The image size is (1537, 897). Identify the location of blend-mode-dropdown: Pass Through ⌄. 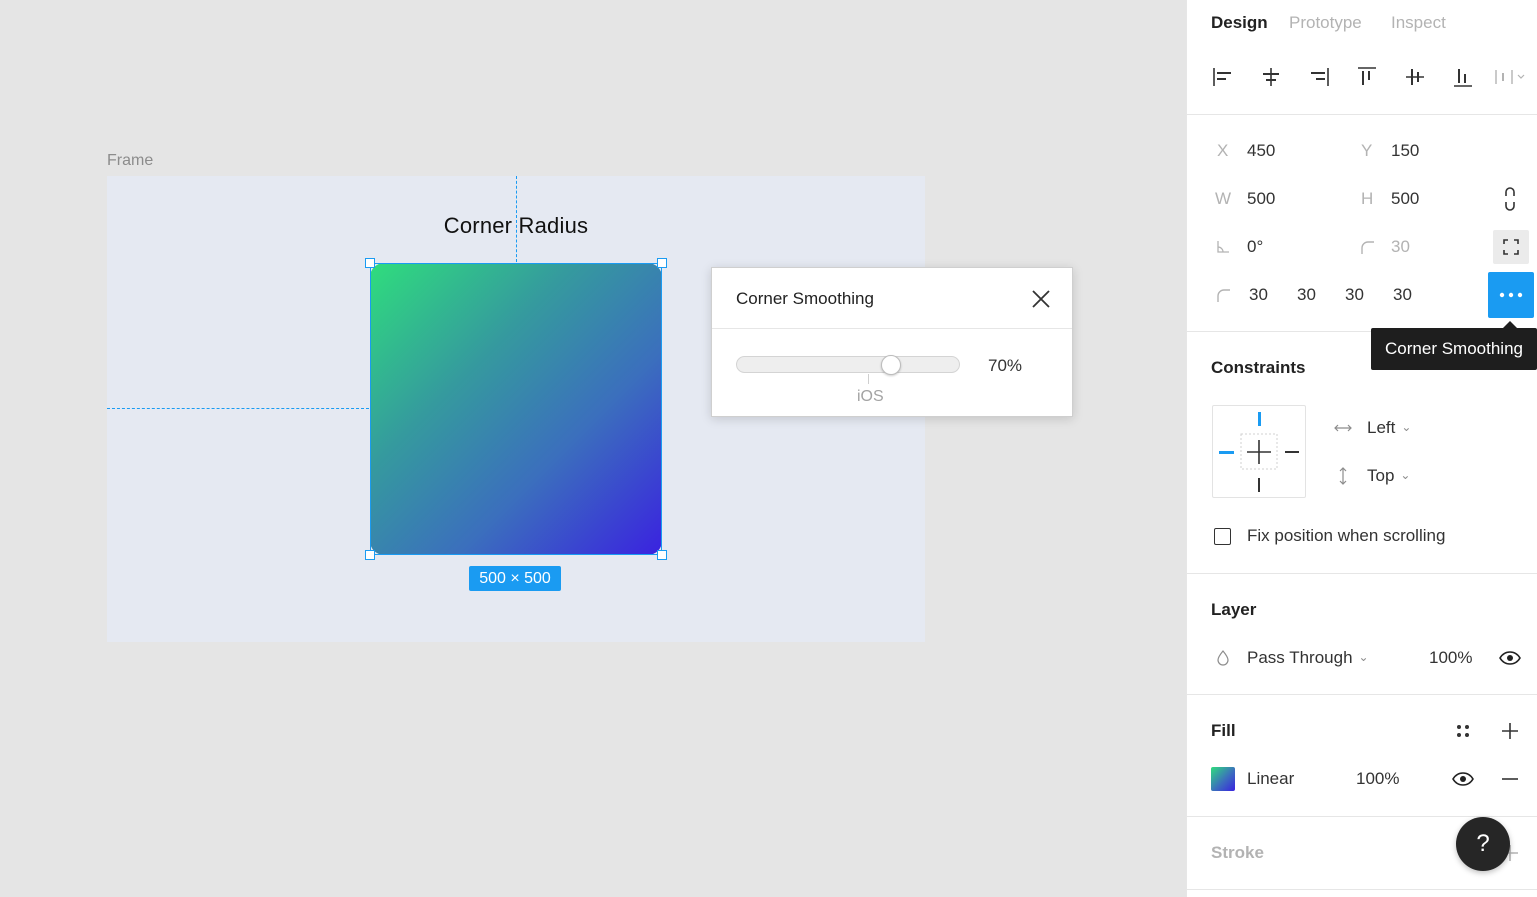
(1308, 658).